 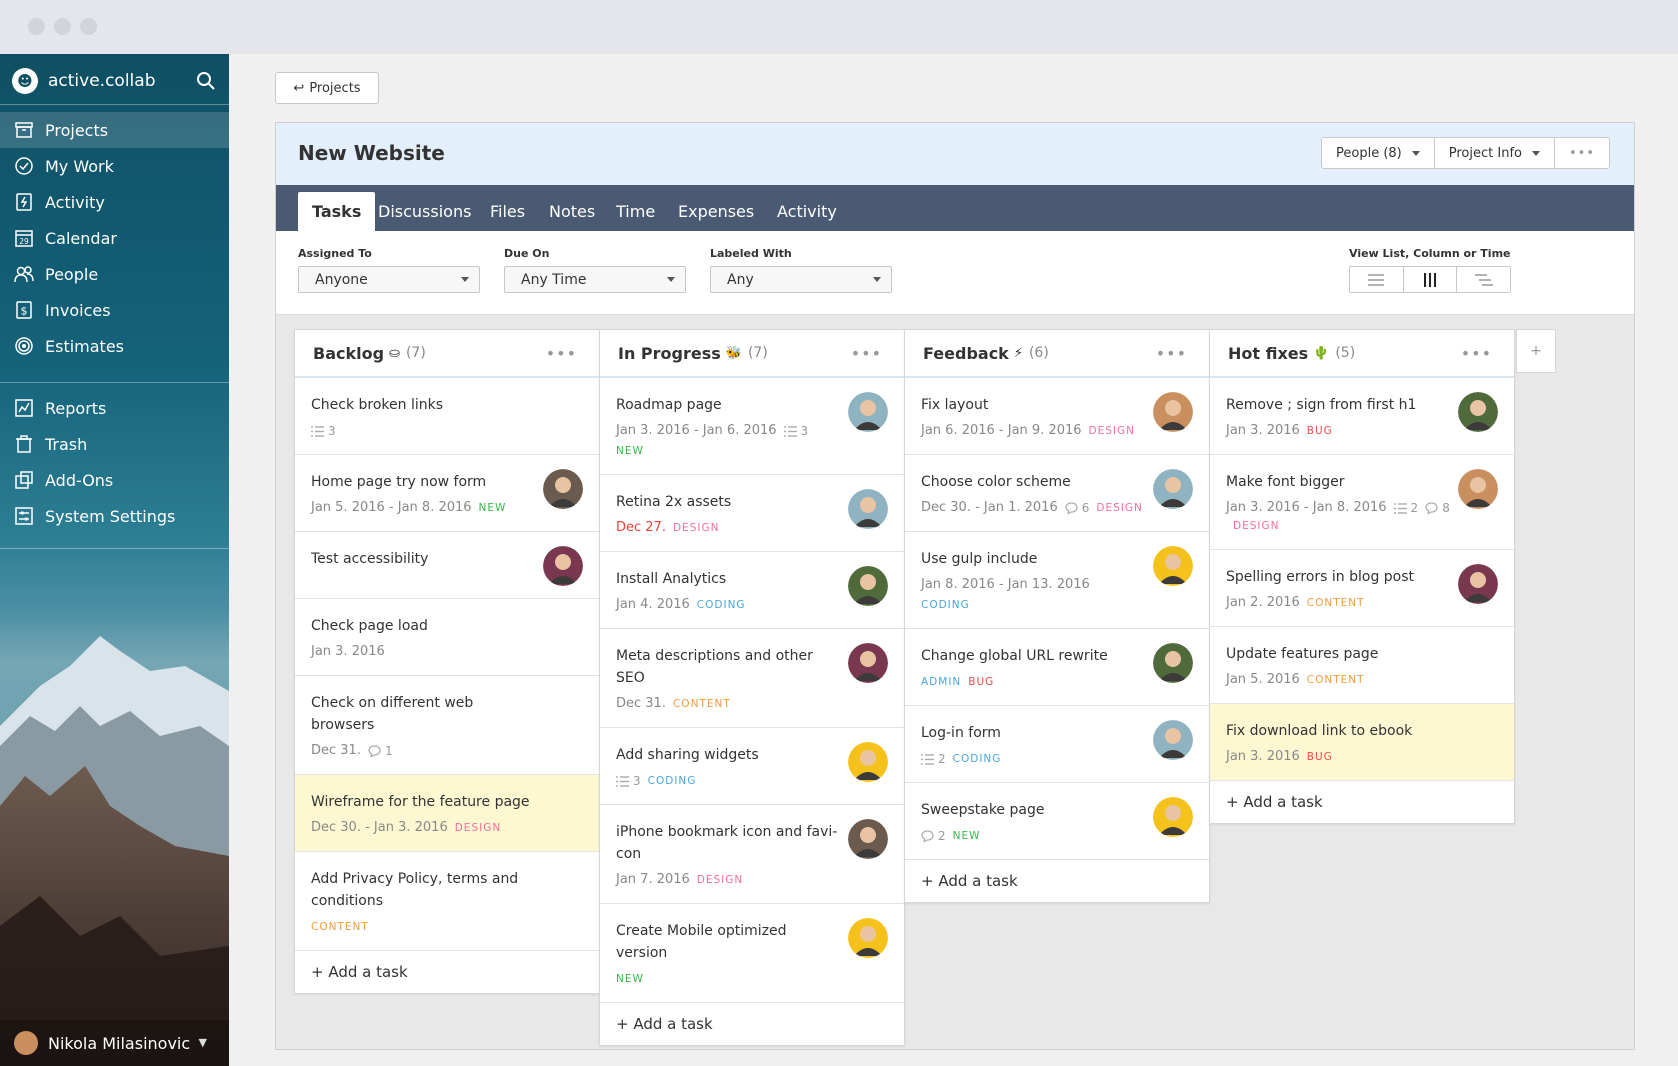 I want to click on task-title: Fix download link to ebook, so click(x=1338, y=731).